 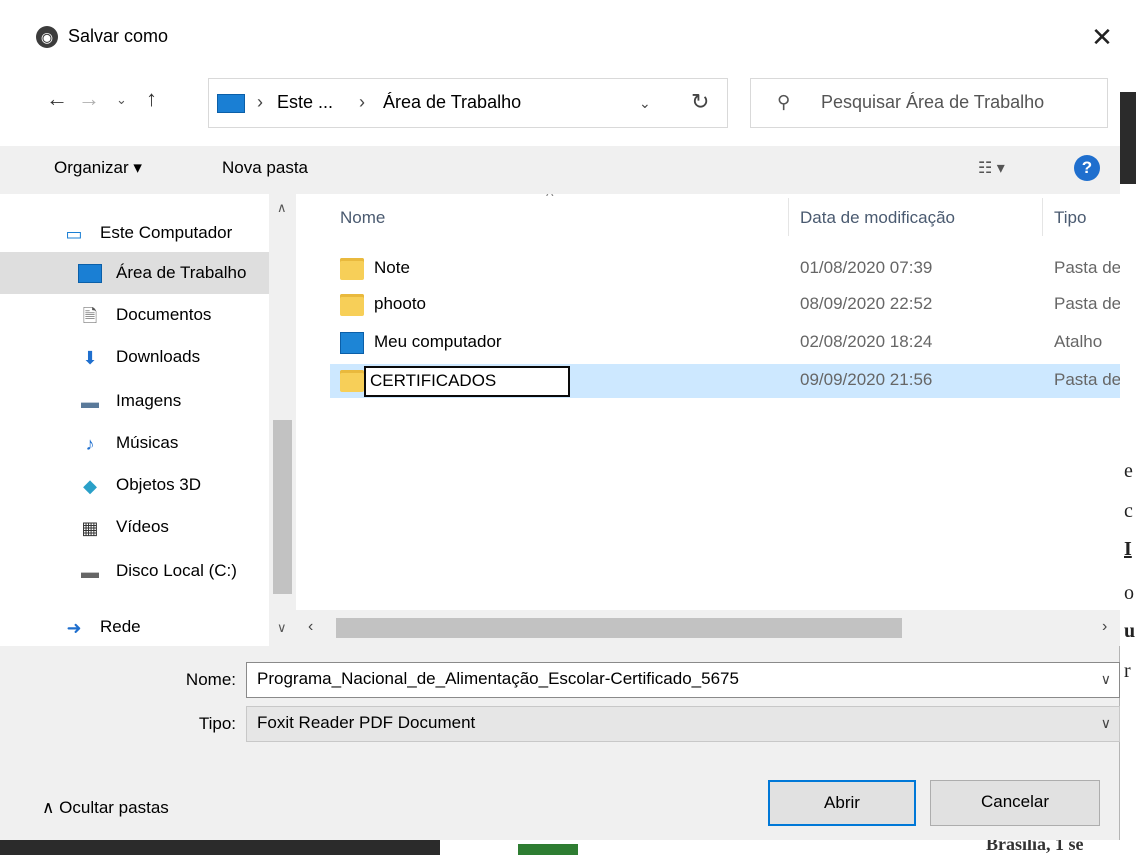 I want to click on sidebar-item-label: Vídeos, so click(x=142, y=526).